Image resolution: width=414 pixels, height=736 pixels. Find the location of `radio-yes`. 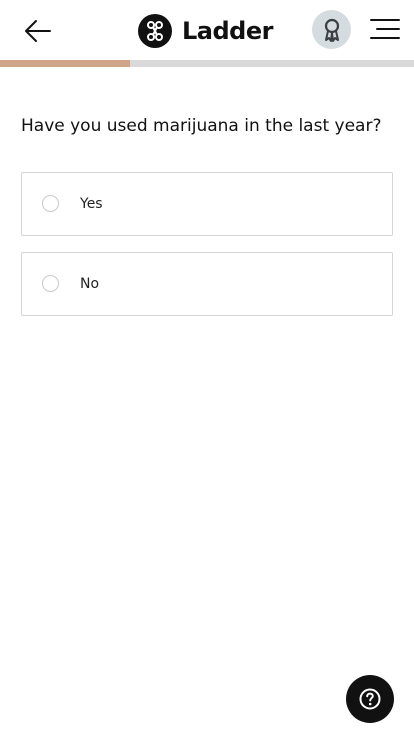

radio-yes is located at coordinates (50, 203).